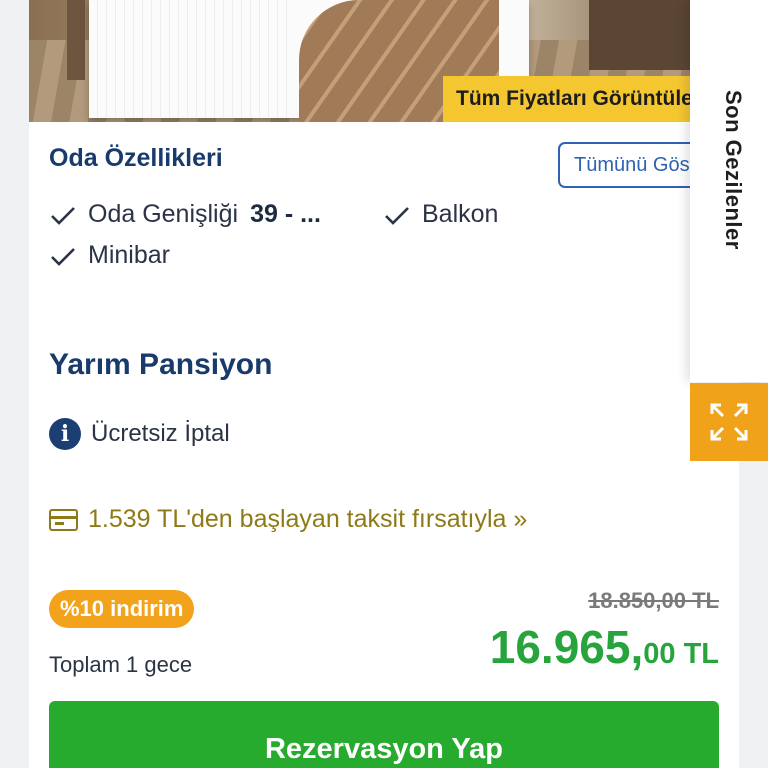 The image size is (768, 768). Describe the element at coordinates (160, 433) in the screenshot. I see `cancellation-label: Ücretsiz İptal` at that location.